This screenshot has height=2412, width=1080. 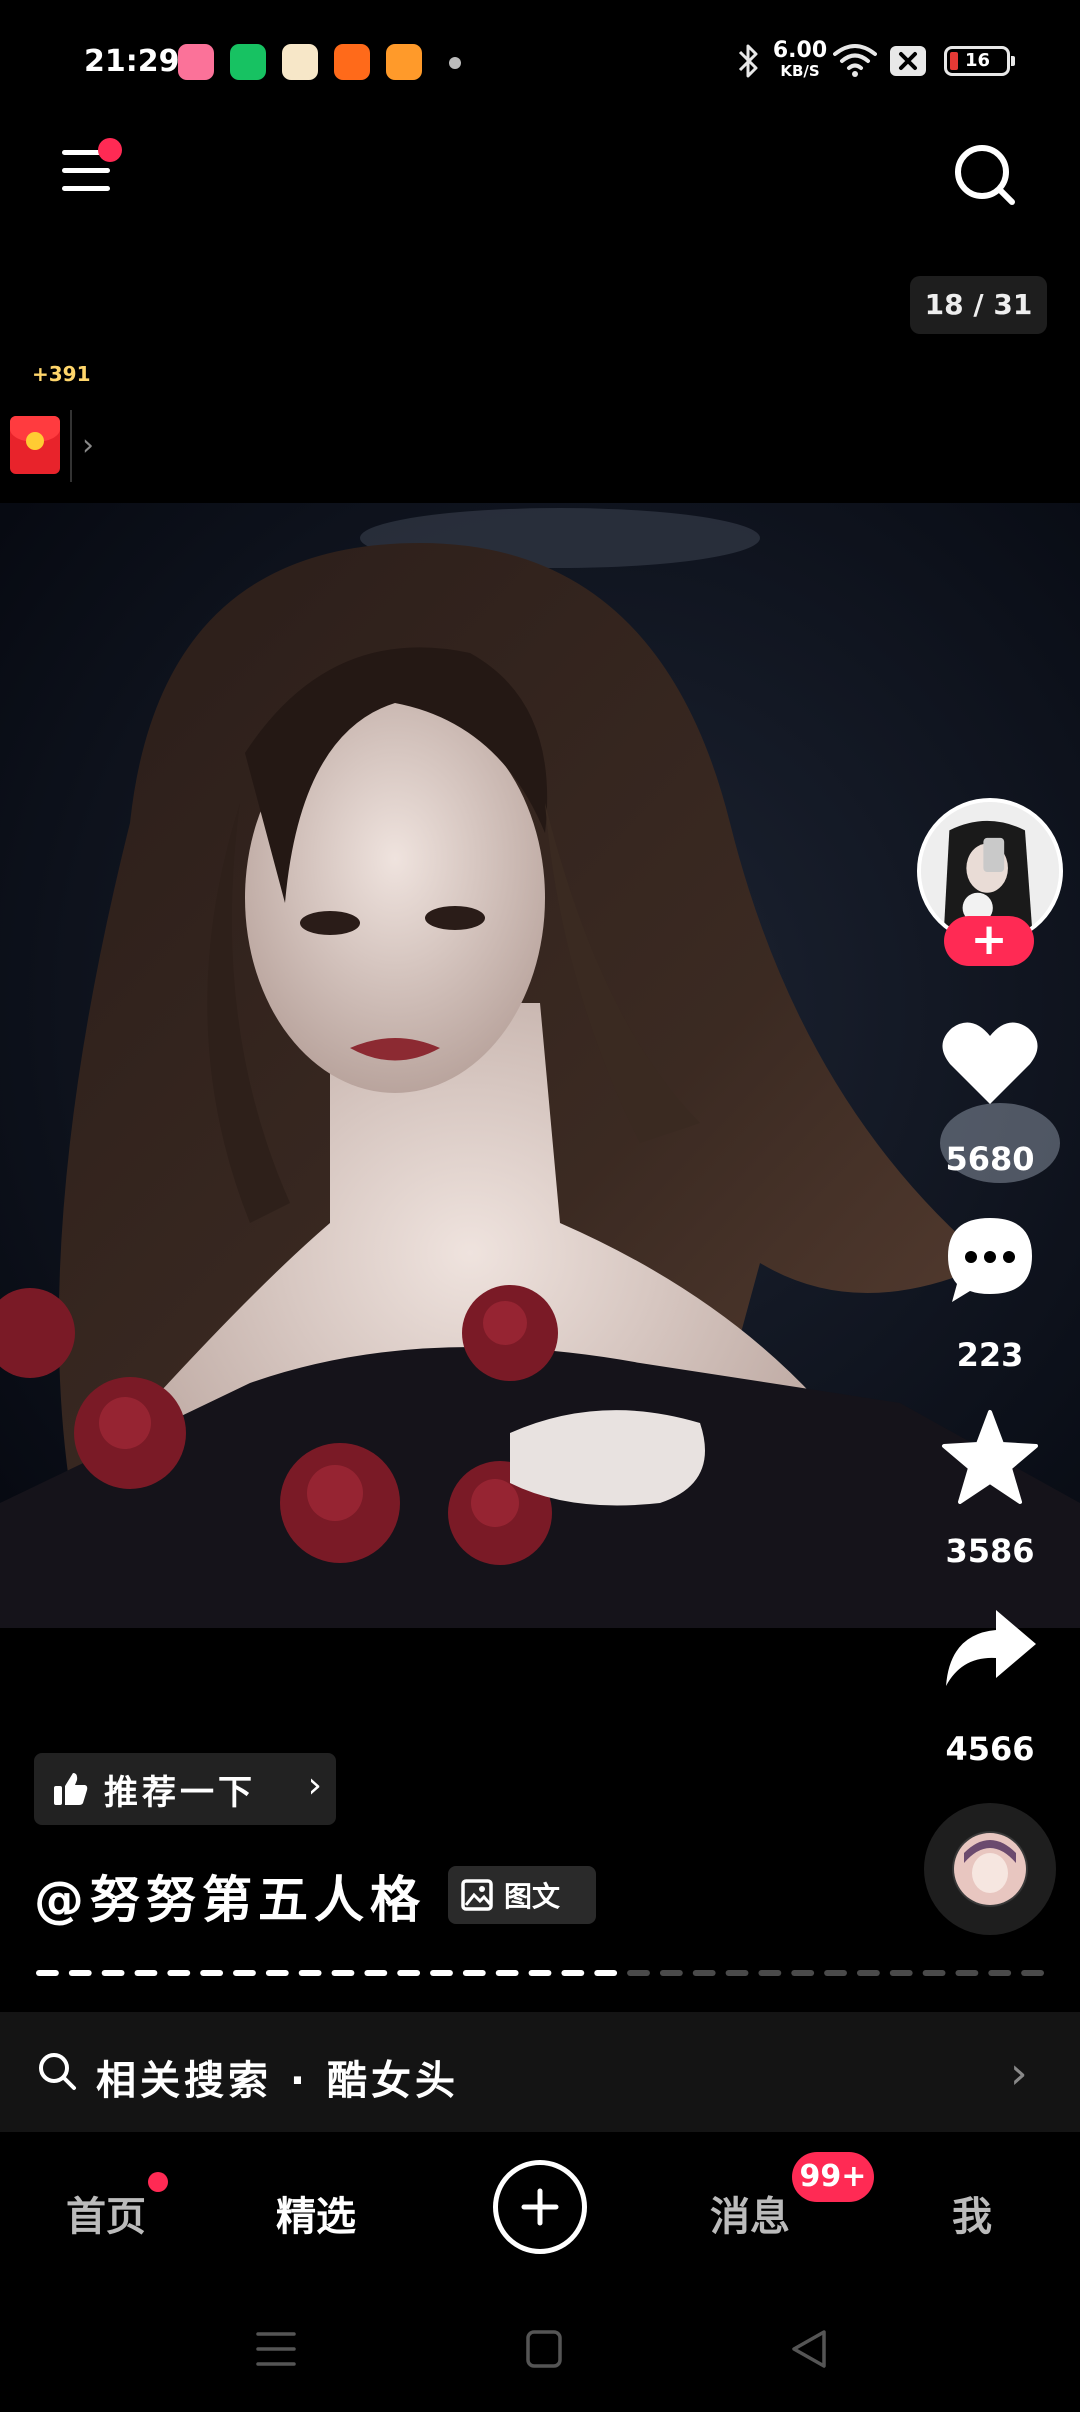 I want to click on music-cover, so click(x=990, y=1869).